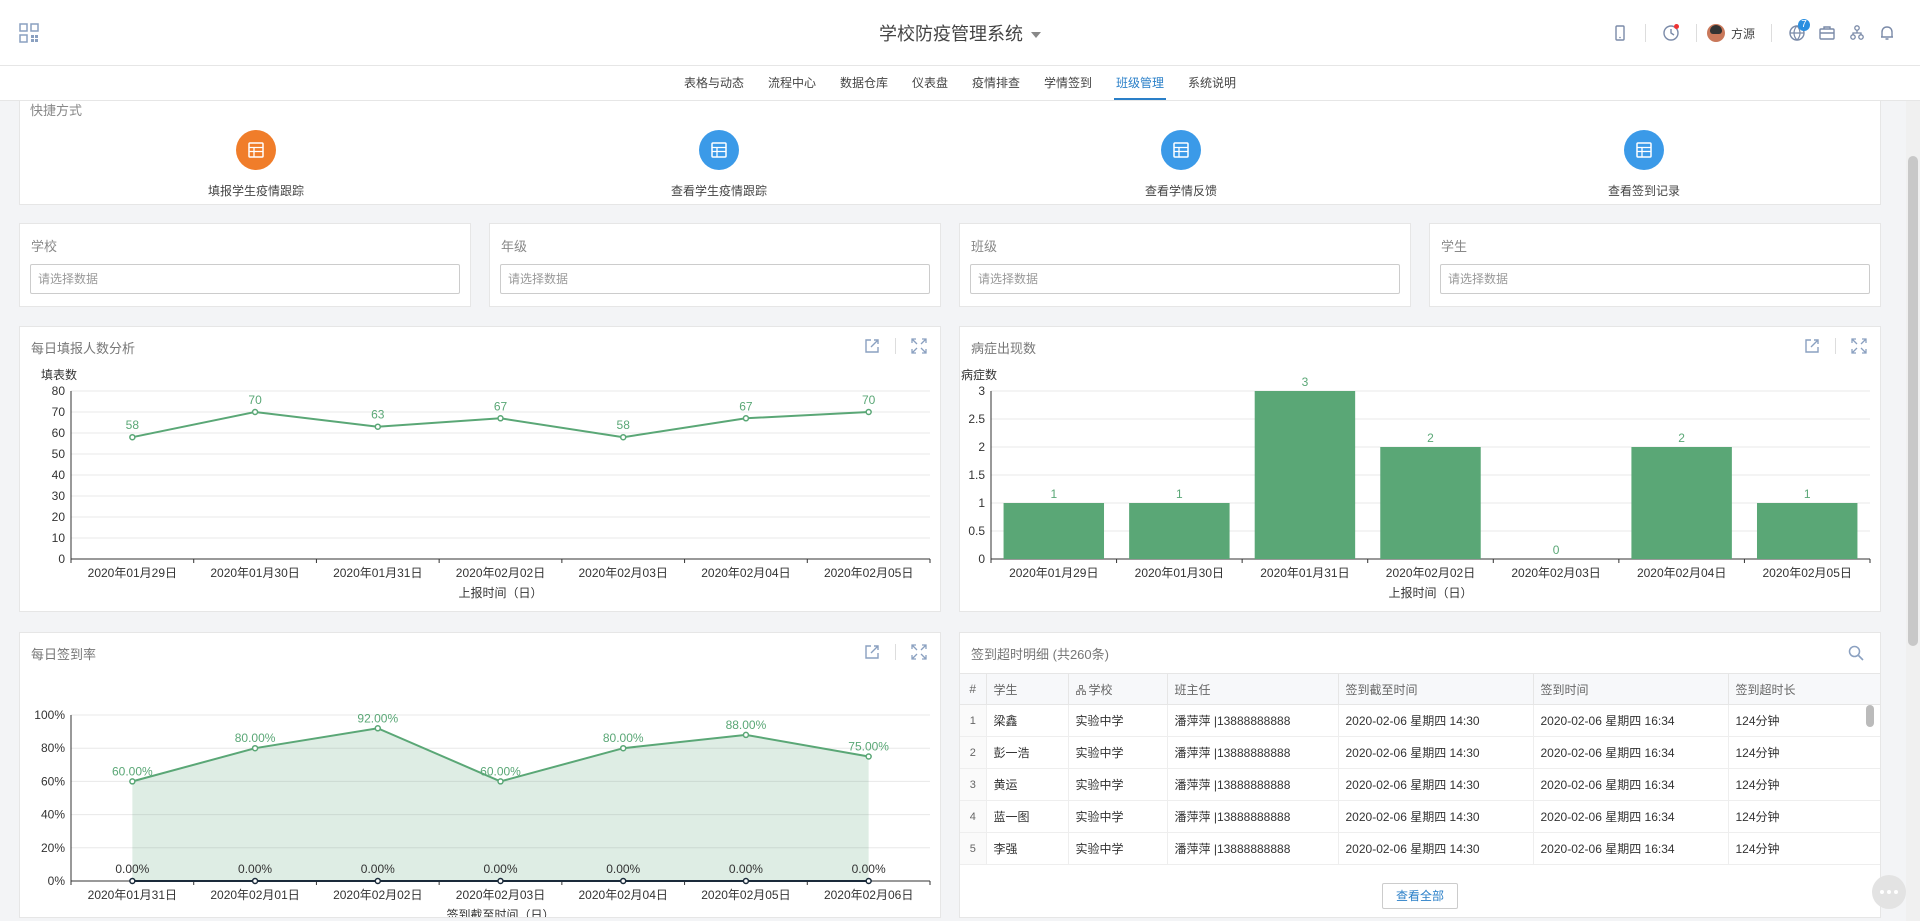 The height and width of the screenshot is (921, 1920). I want to click on bar, so click(1305, 475).